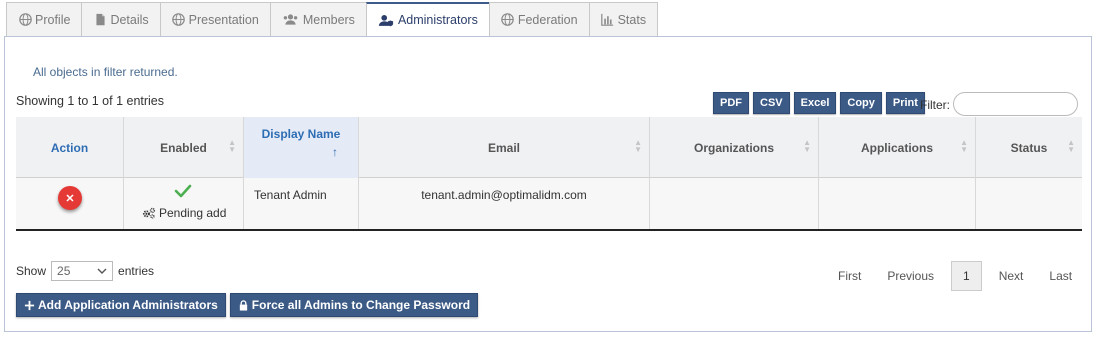 This screenshot has width=1097, height=339. I want to click on tab-label: Administrators, so click(437, 20).